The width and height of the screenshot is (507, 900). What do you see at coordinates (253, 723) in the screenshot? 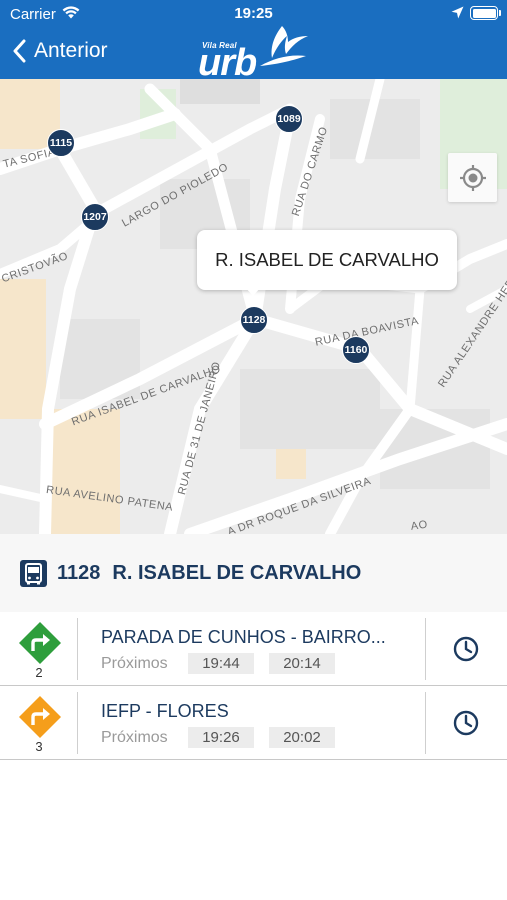
I see `route-row-3: 3 IEFP - FLORES Próximos 19:26 20:02` at bounding box center [253, 723].